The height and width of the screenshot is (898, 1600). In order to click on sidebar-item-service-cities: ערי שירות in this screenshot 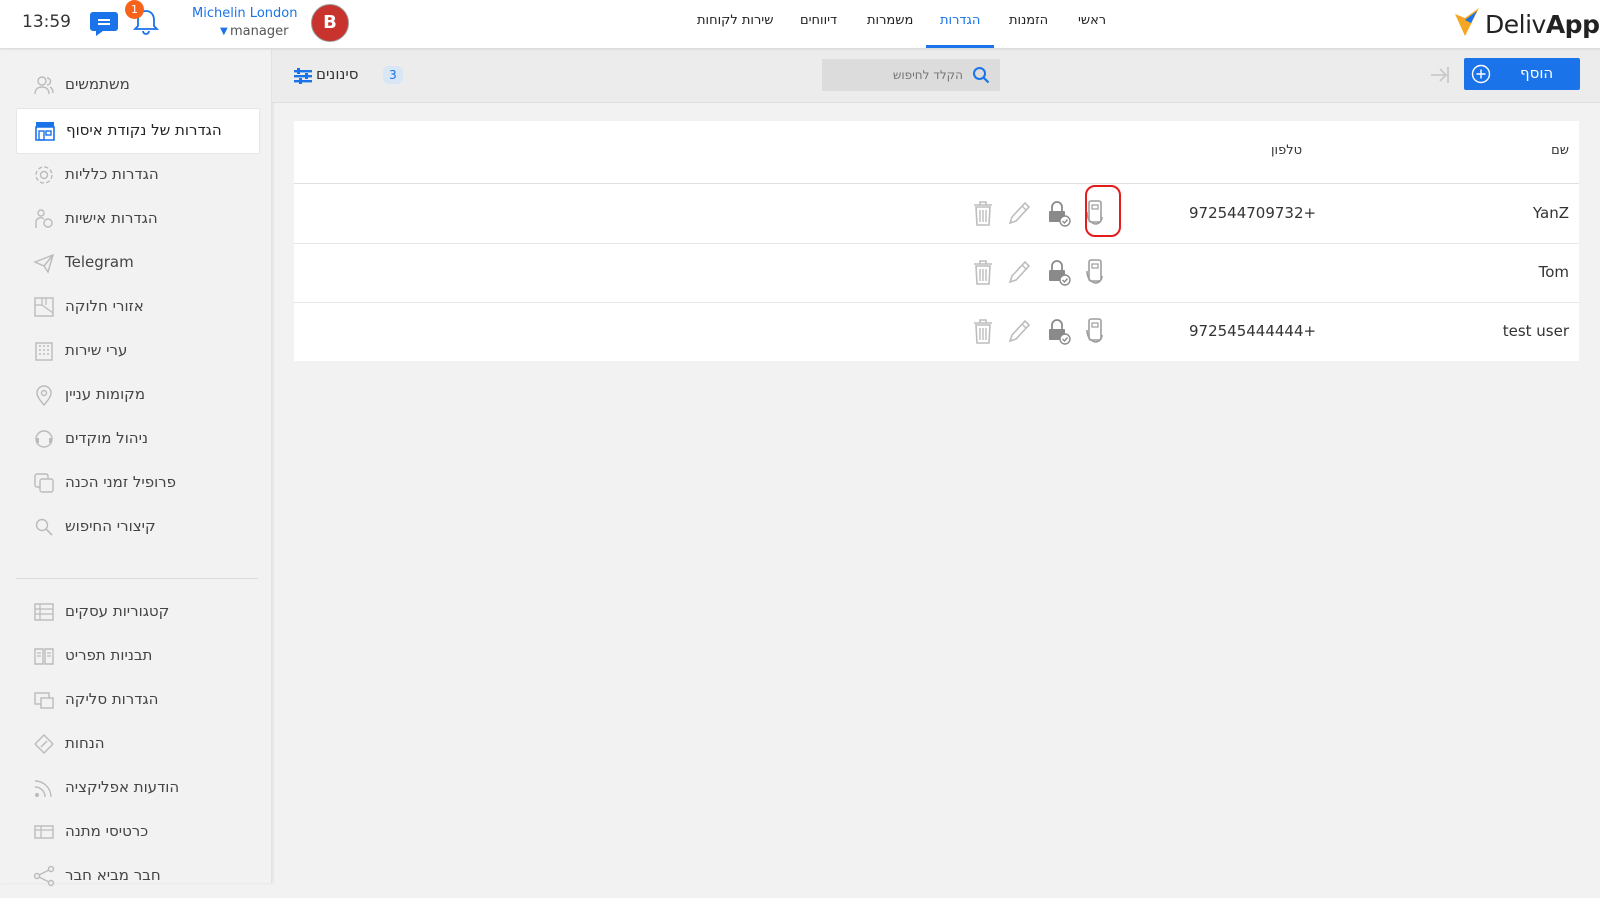, I will do `click(137, 351)`.